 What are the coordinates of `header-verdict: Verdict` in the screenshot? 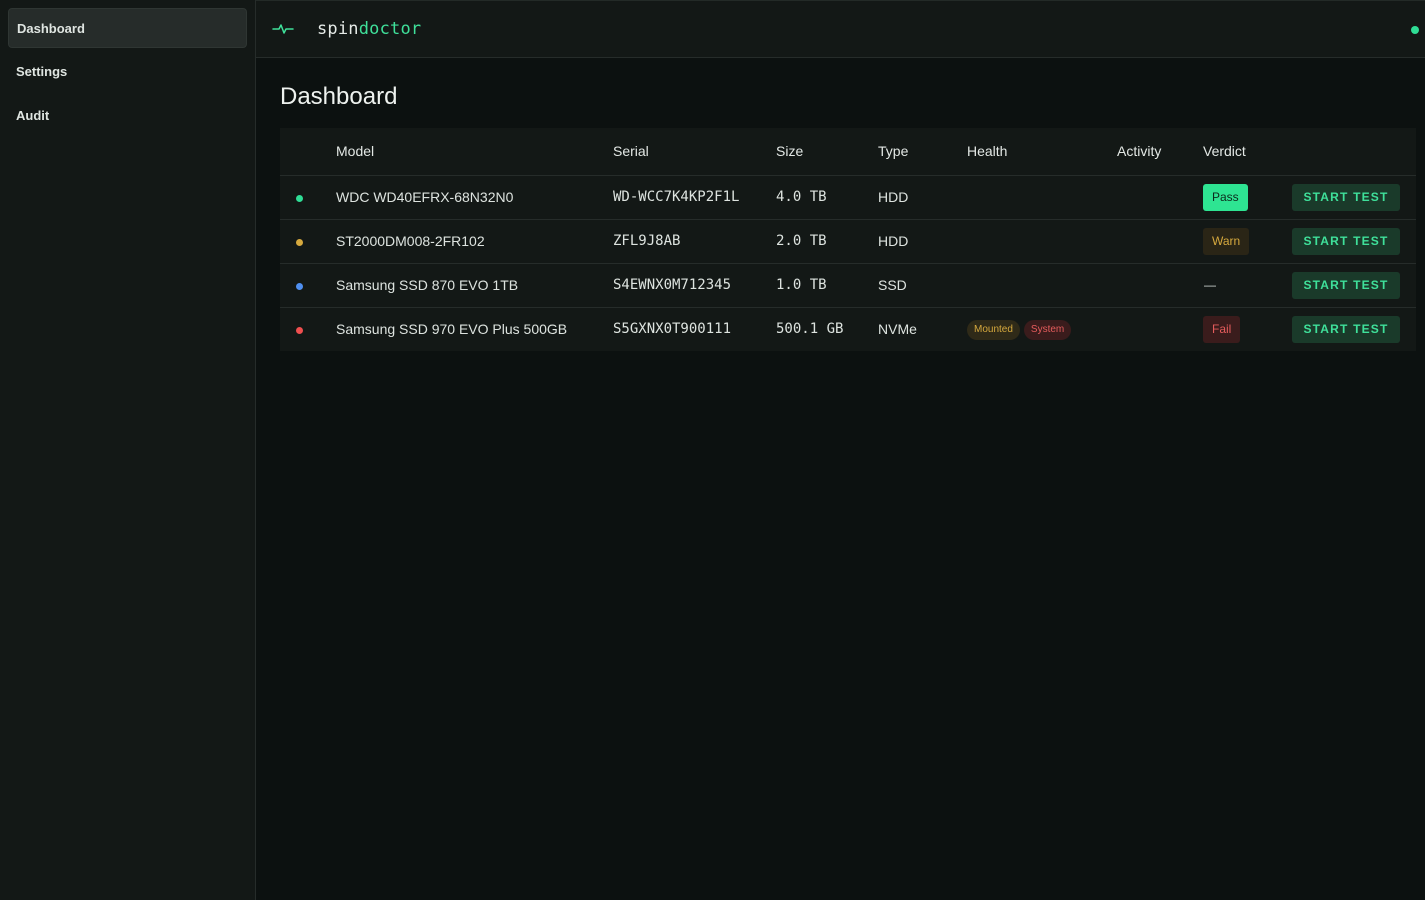 It's located at (1247, 152).